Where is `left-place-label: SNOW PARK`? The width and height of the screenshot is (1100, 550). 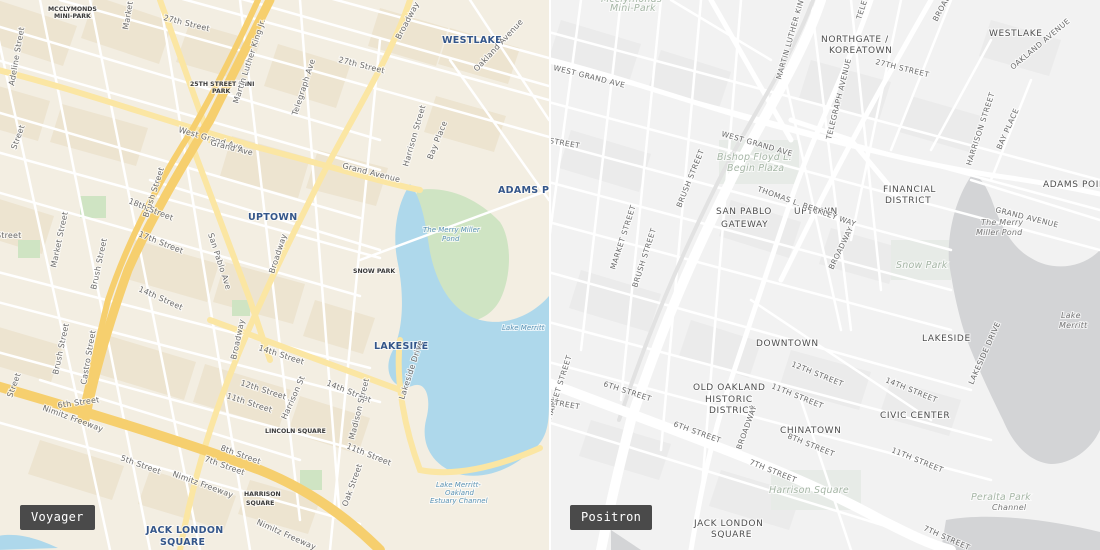
left-place-label: SNOW PARK is located at coordinates (374, 271).